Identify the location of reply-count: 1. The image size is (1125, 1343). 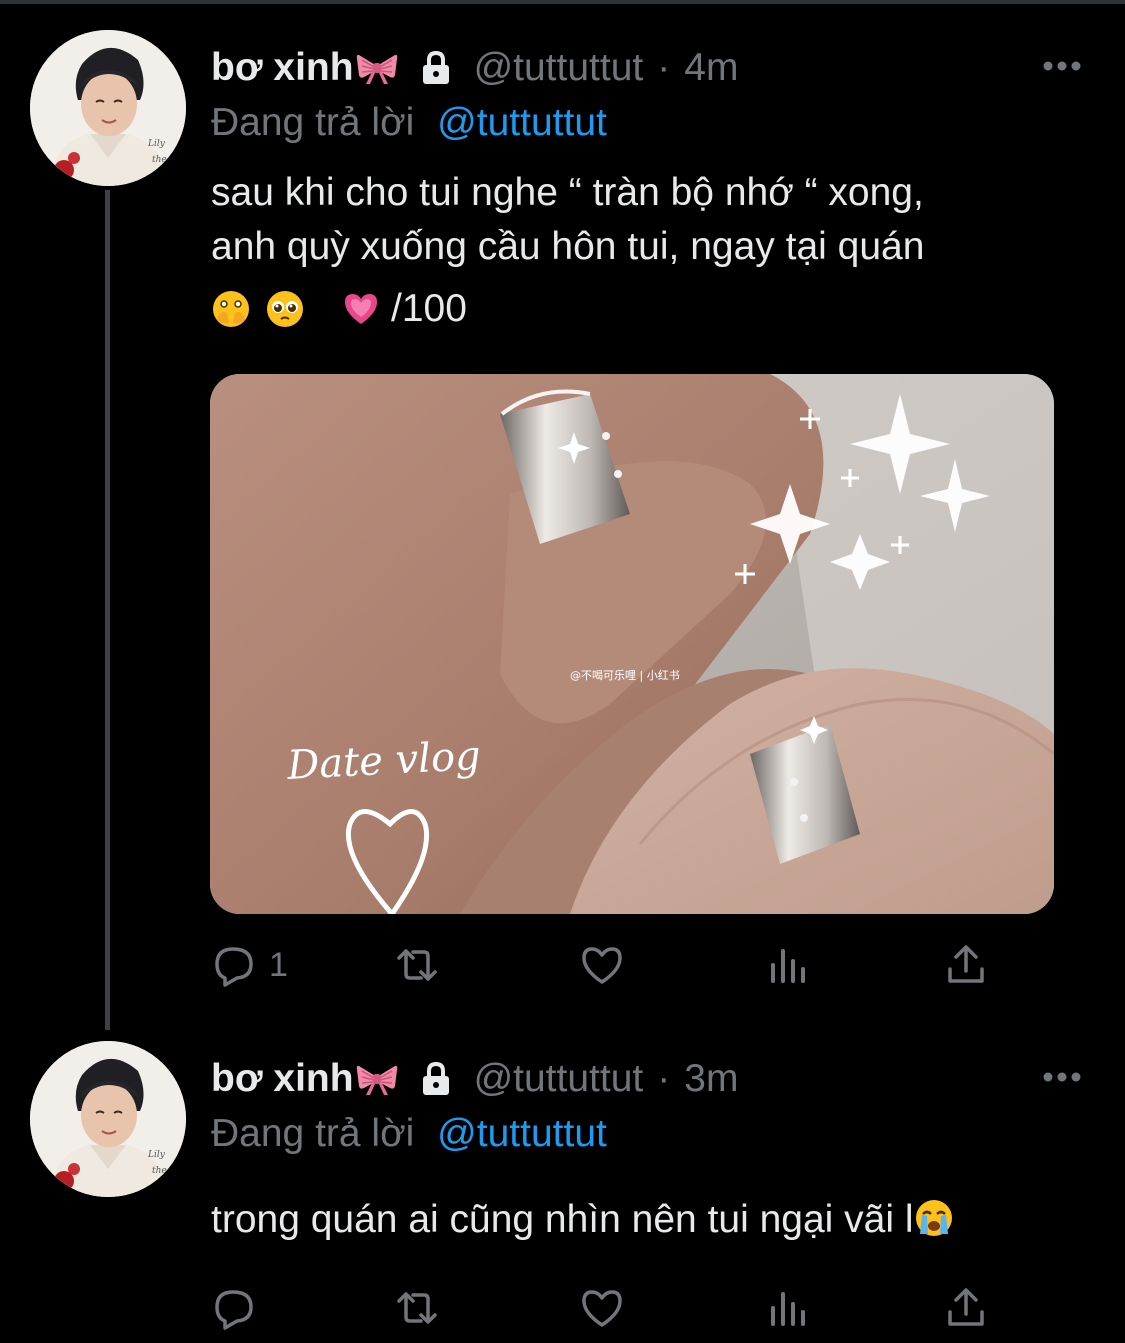
(278, 964).